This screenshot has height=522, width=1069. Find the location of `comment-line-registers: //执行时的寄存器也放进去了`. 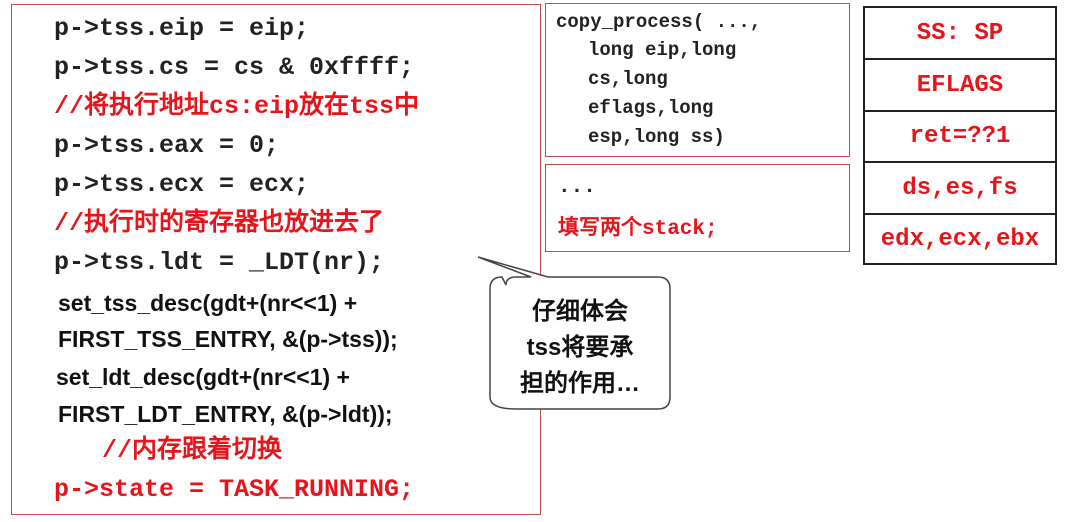

comment-line-registers: //执行时的寄存器也放进去了 is located at coordinates (219, 223).